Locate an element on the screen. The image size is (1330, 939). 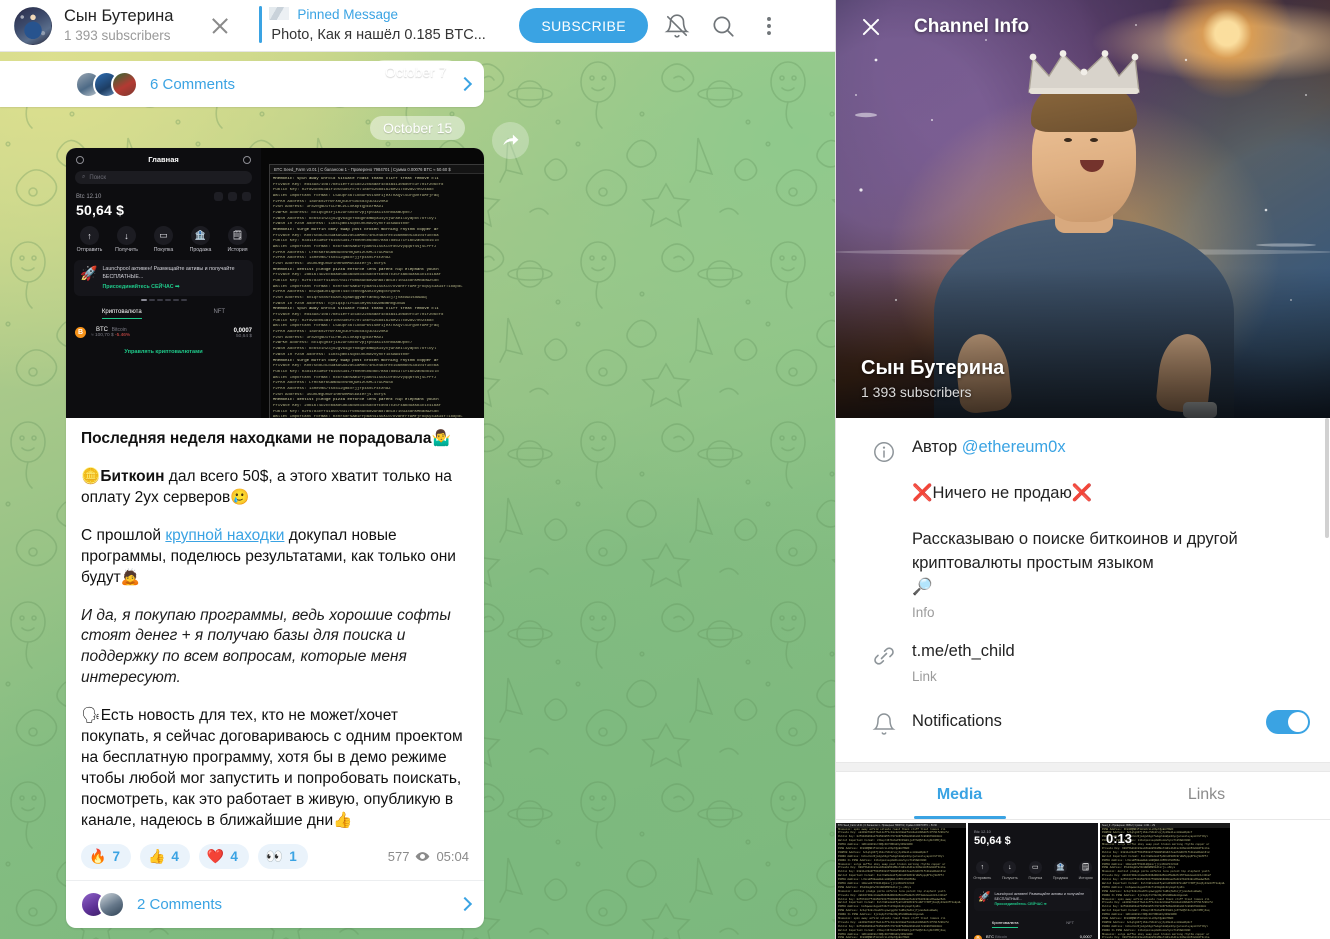
no-sell-line: ❌Ничего не продаю❌ is located at coordinates (1111, 494).